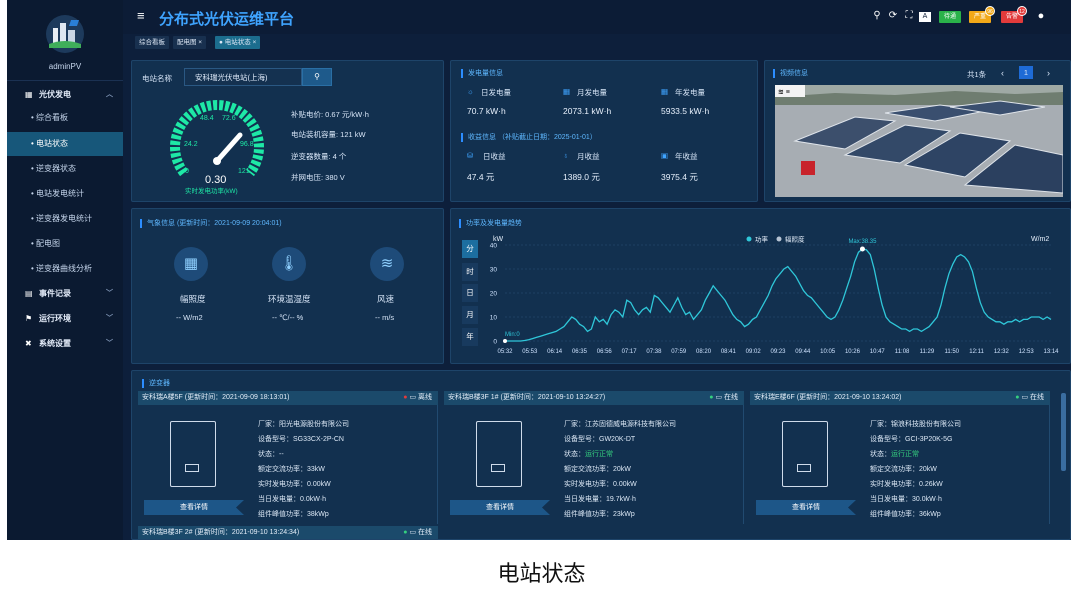 This screenshot has height=590, width=1083. I want to click on menu-group-settings: ✖ 系统设置 ﹀, so click(65, 344).